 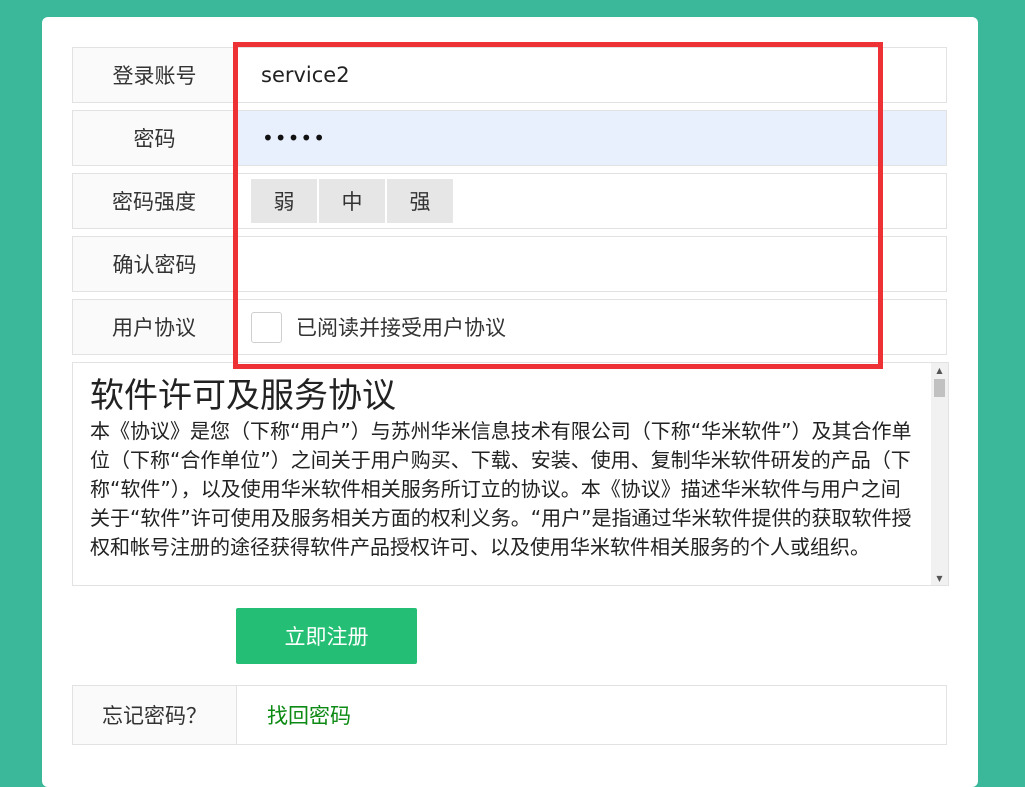 What do you see at coordinates (939, 388) in the screenshot?
I see `scroll-thumb` at bounding box center [939, 388].